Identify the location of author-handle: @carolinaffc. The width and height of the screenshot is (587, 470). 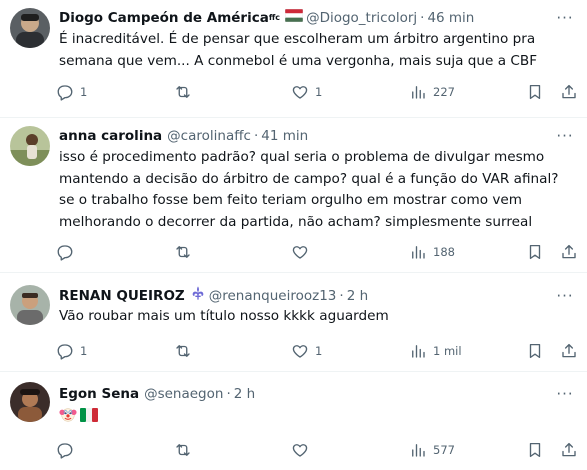
(209, 136).